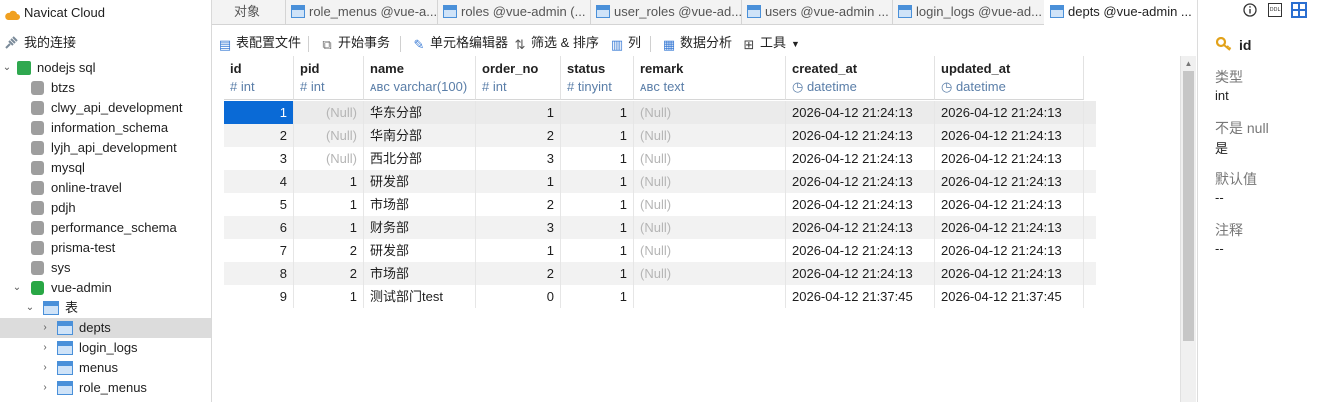  I want to click on cell-pid: (Null), so click(329, 135).